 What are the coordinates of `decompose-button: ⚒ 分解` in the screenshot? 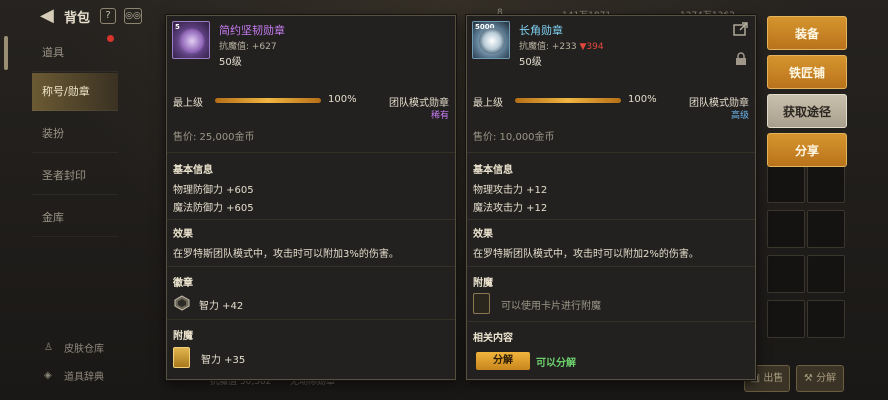 It's located at (820, 378).